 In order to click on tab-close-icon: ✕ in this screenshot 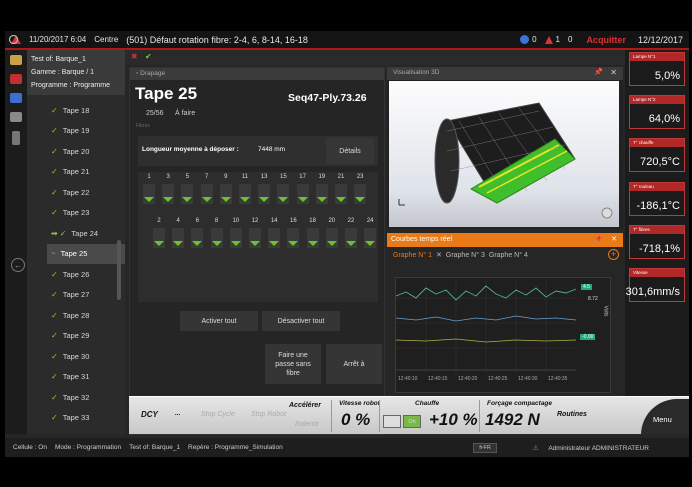, I will do `click(439, 255)`.